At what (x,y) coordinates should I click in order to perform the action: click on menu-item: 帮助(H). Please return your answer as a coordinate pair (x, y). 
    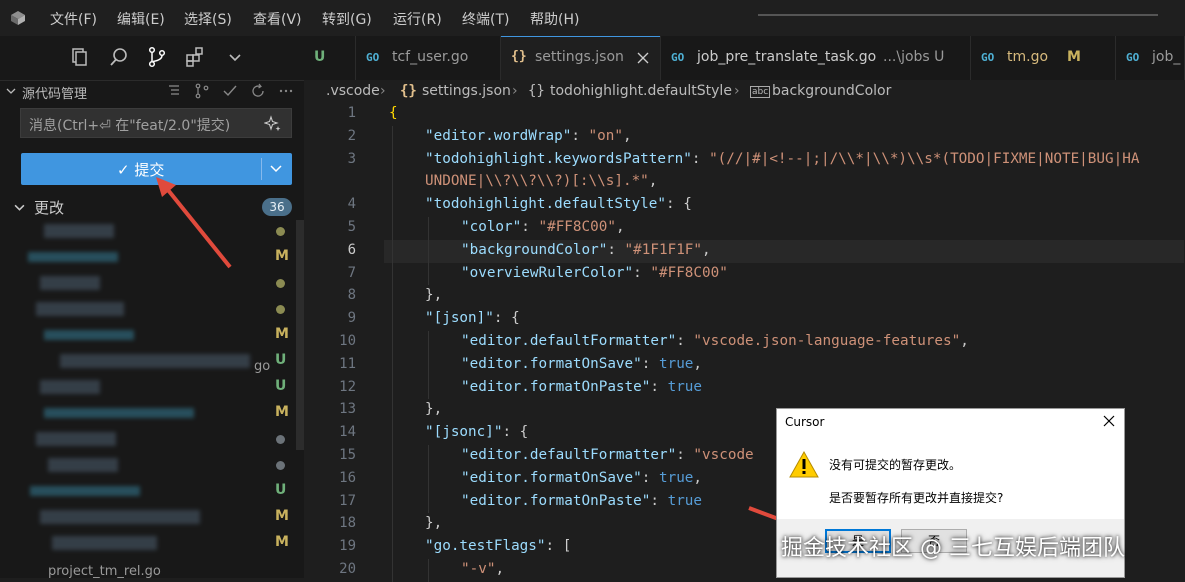
    Looking at the image, I should click on (554, 19).